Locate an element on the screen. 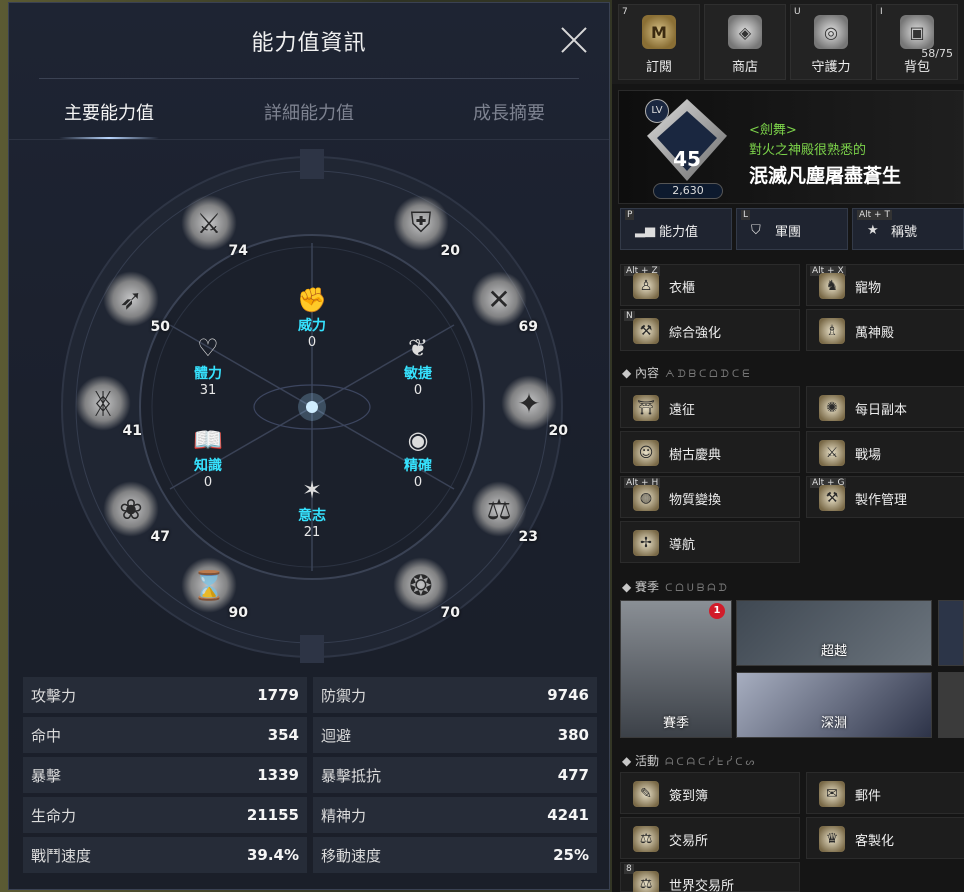  eye-icon: ◉ is located at coordinates (418, 440).